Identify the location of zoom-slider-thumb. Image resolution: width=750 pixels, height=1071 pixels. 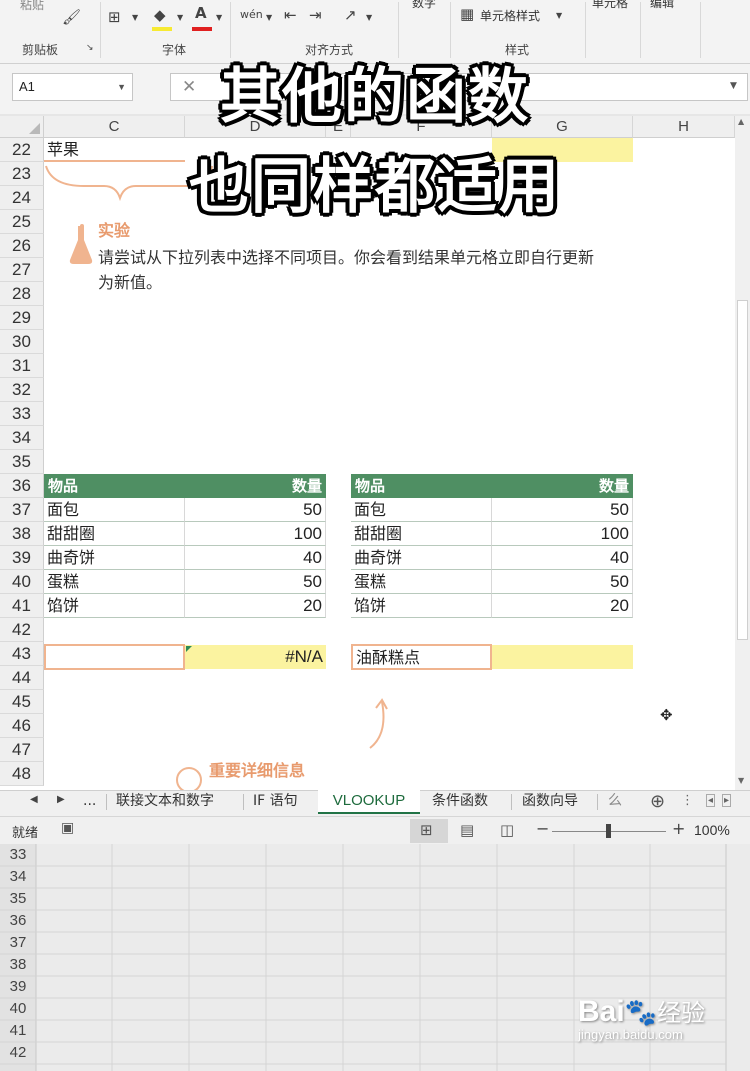
(608, 831).